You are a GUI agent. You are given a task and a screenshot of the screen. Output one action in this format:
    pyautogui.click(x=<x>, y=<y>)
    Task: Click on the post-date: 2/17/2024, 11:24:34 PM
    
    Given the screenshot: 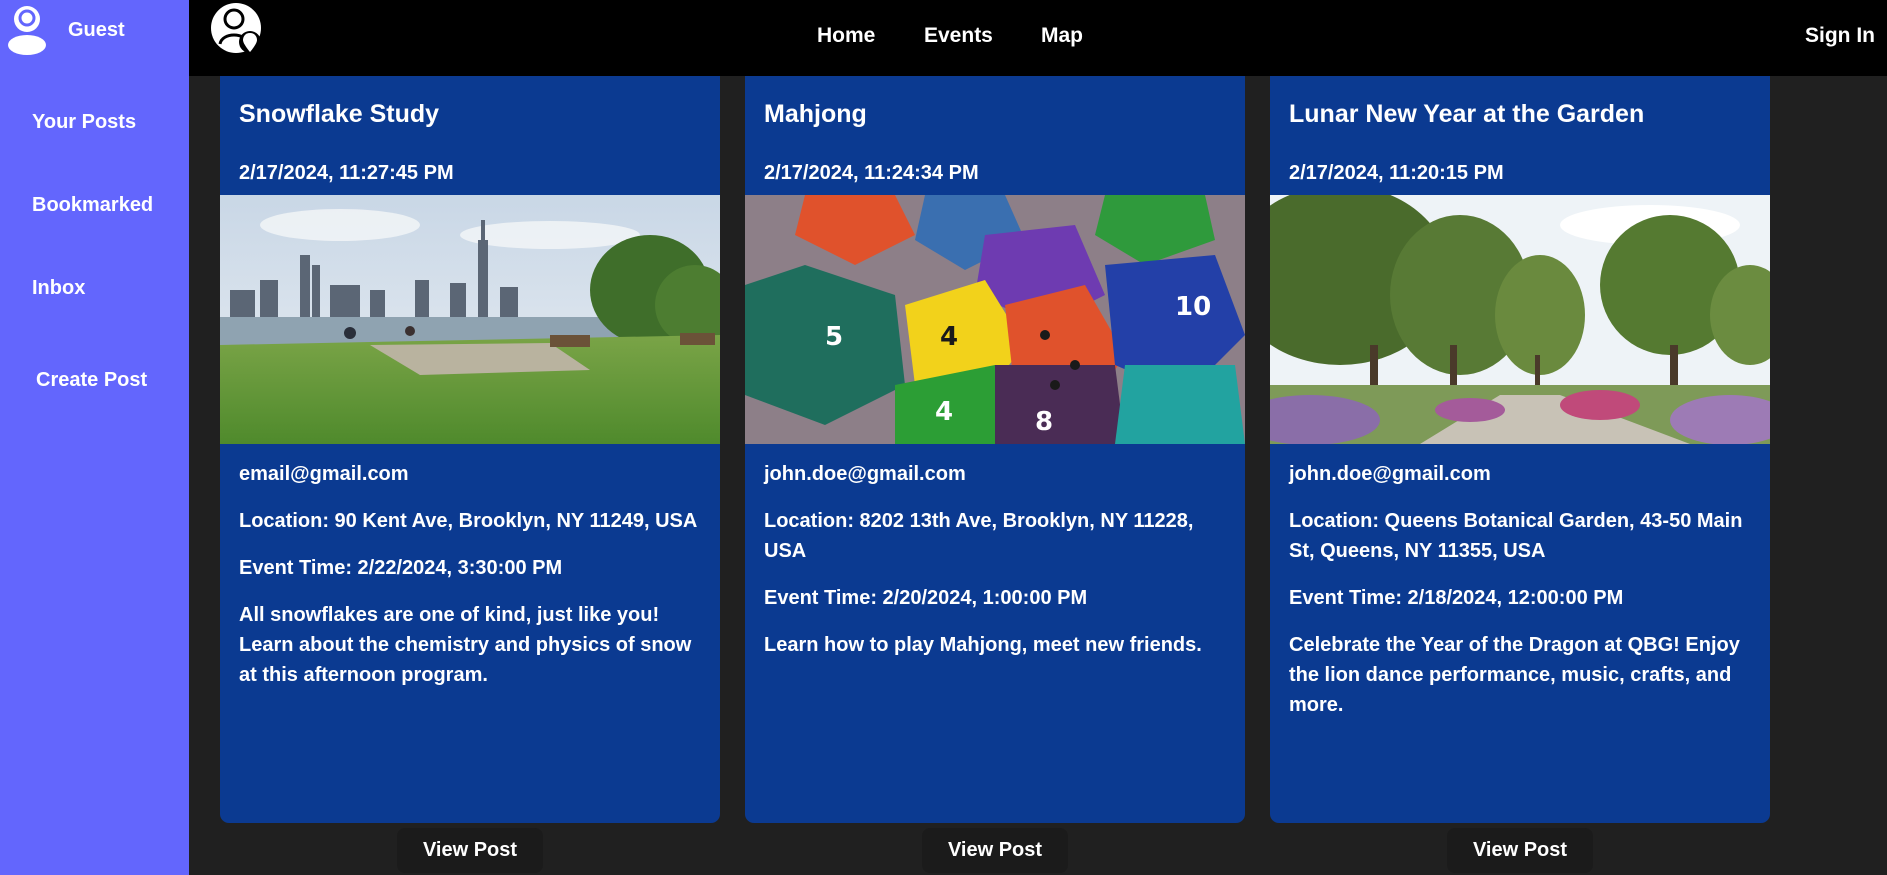 What is the action you would take?
    pyautogui.click(x=871, y=173)
    